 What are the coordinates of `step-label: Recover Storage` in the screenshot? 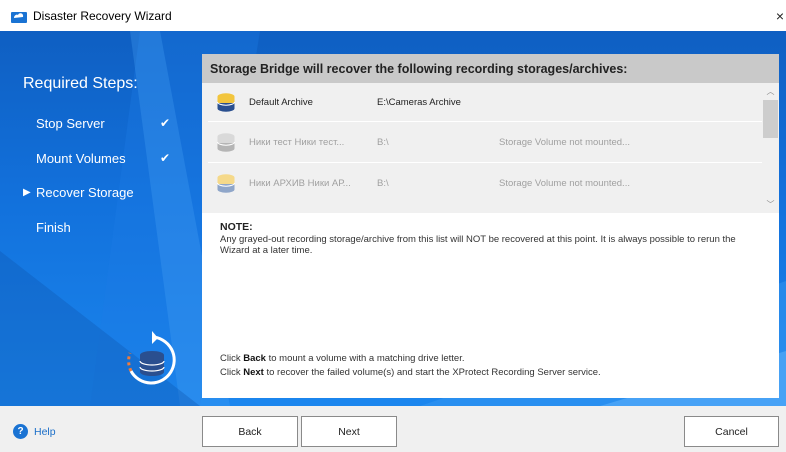 It's located at (85, 192).